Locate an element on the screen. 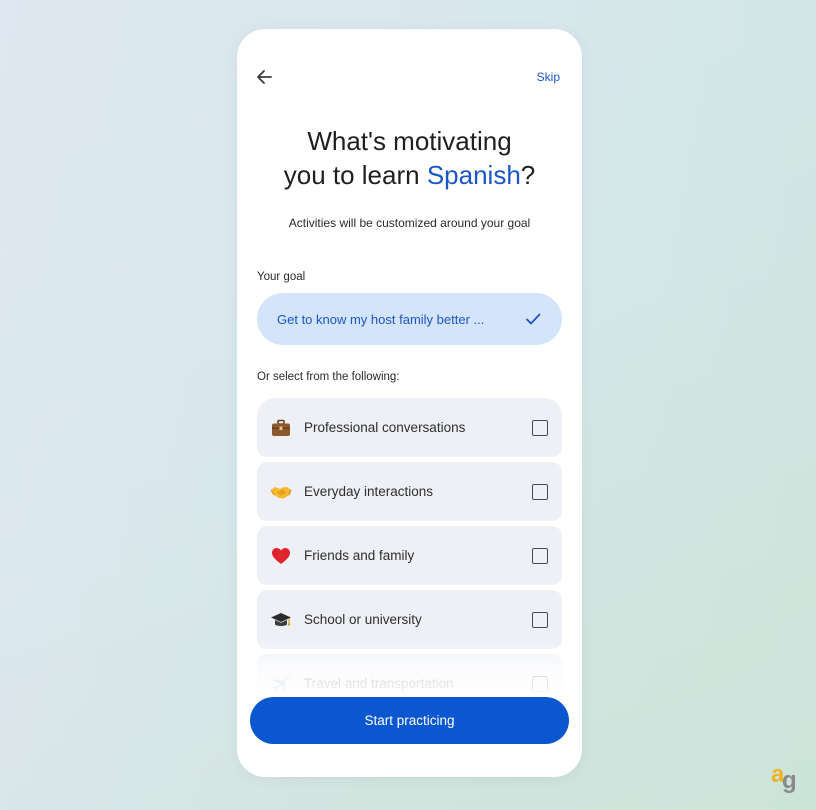 The width and height of the screenshot is (816, 810). title-language: Spanish is located at coordinates (473, 175).